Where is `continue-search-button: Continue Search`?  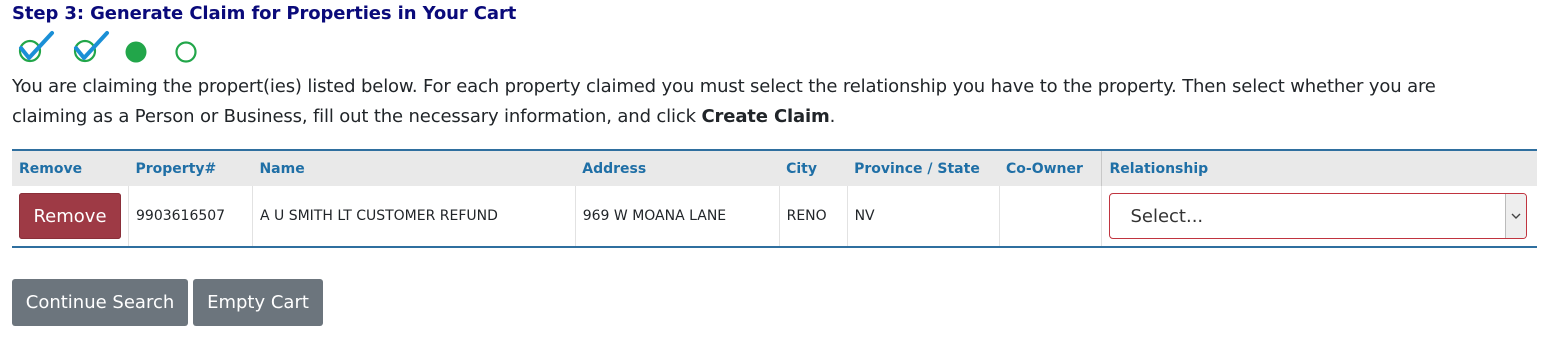
continue-search-button: Continue Search is located at coordinates (100, 302).